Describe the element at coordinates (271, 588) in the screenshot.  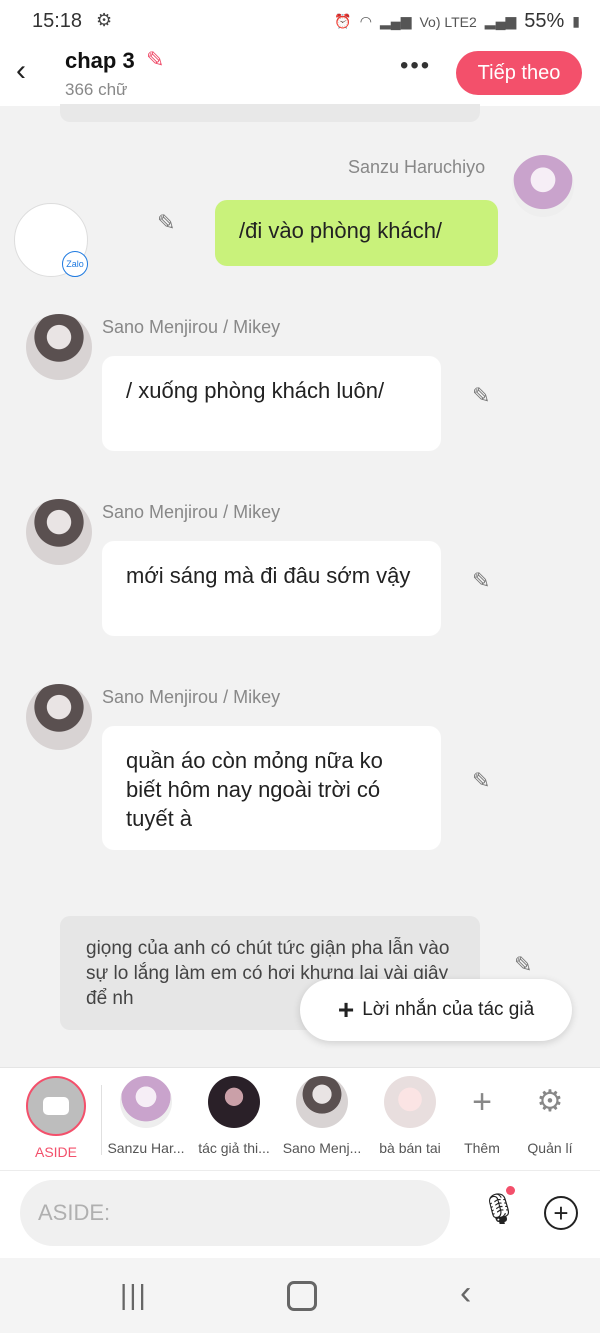
I see `message-bubble: mới sáng mà đi đâu sớm vậy` at that location.